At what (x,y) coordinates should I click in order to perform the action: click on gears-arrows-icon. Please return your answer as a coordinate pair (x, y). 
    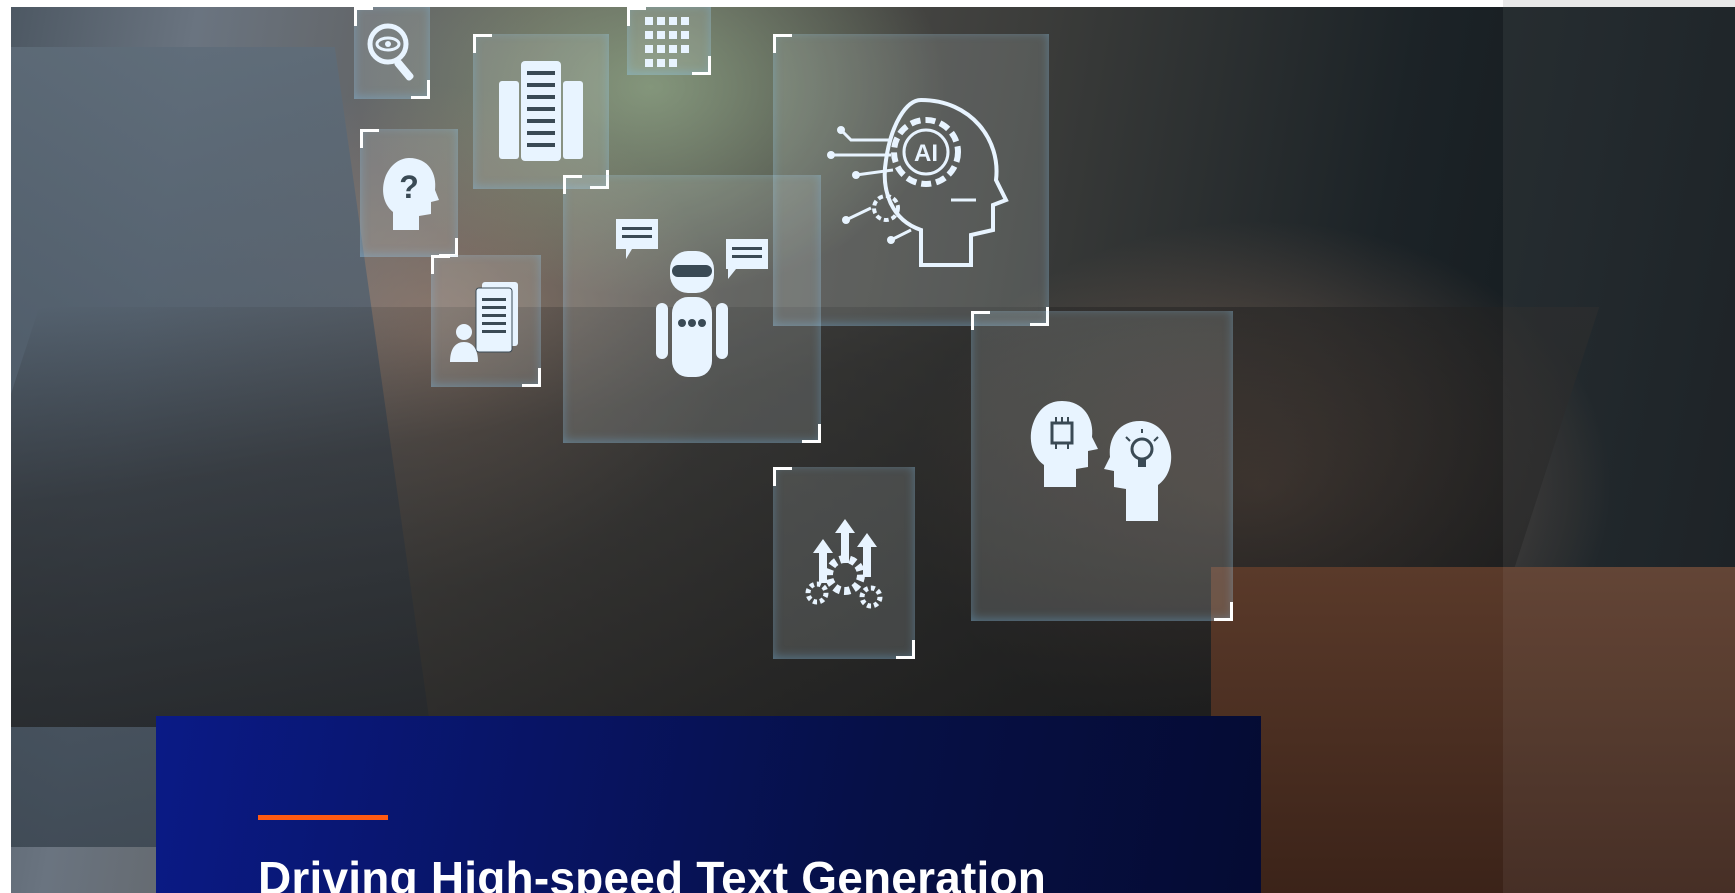
    Looking at the image, I should click on (844, 564).